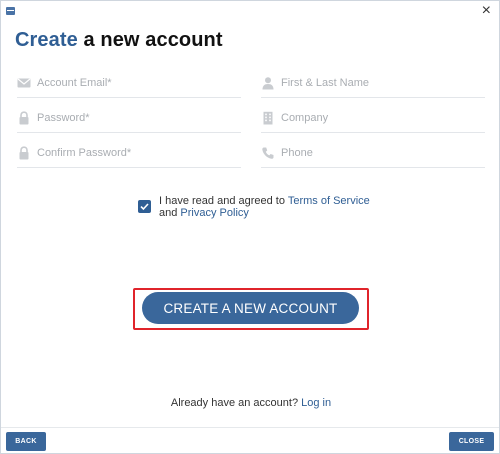 The width and height of the screenshot is (500, 454). I want to click on privacy-policy-link: Privacy Policy, so click(214, 213).